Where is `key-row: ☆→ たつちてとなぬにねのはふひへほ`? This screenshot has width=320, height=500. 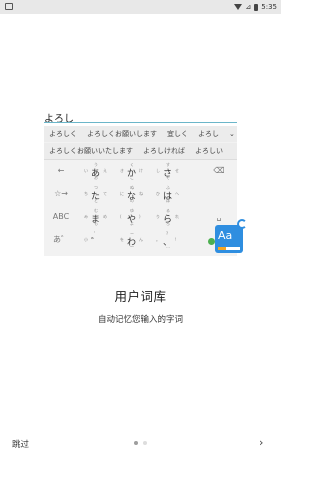
key-row: ☆→ たつちてとなぬにねのはふひへほ is located at coordinates (140, 195).